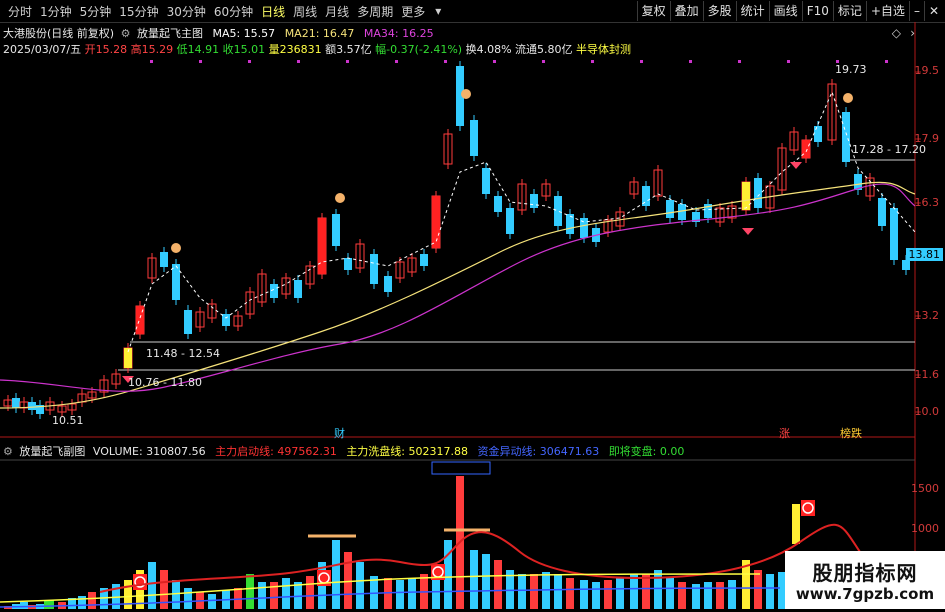  I want to click on period-tab: 5分钟, so click(96, 11).